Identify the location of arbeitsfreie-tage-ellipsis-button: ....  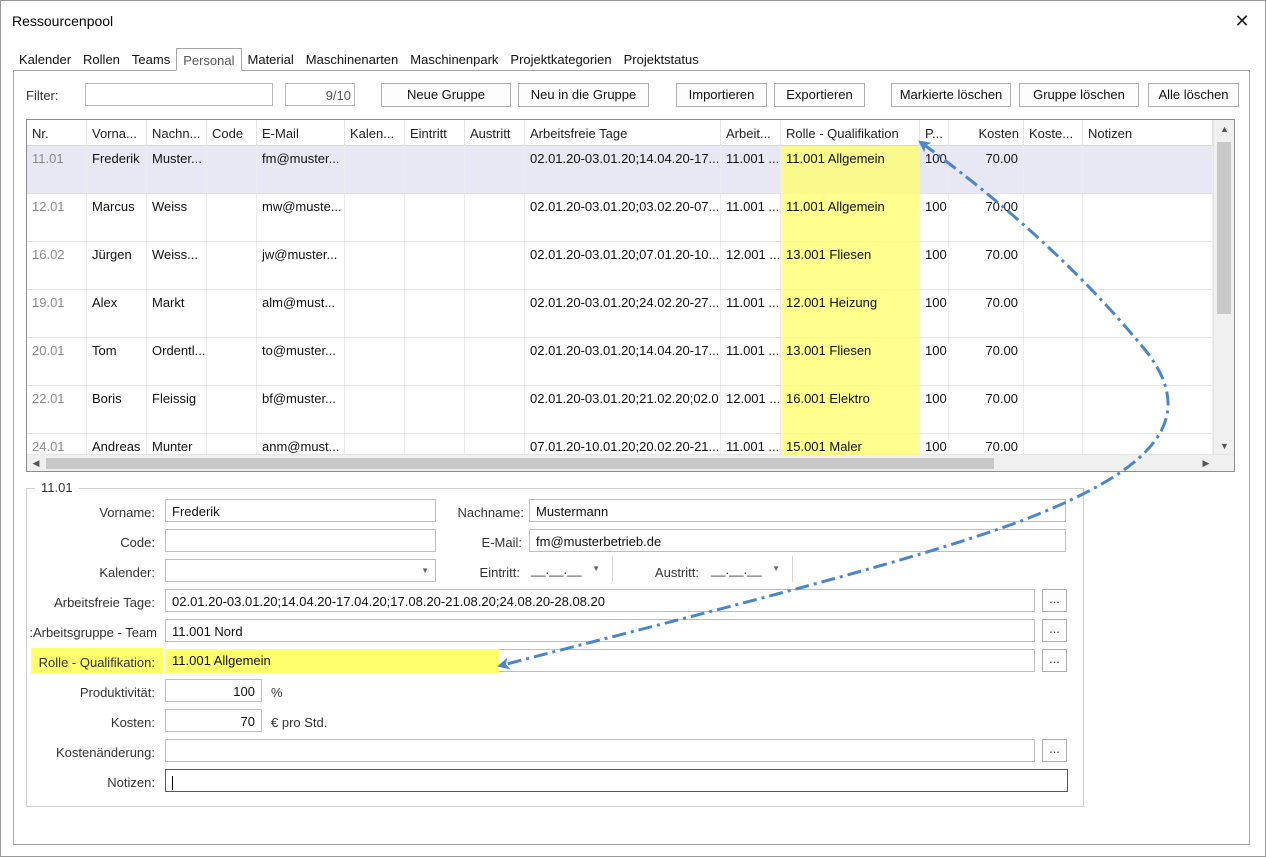
(1054, 600).